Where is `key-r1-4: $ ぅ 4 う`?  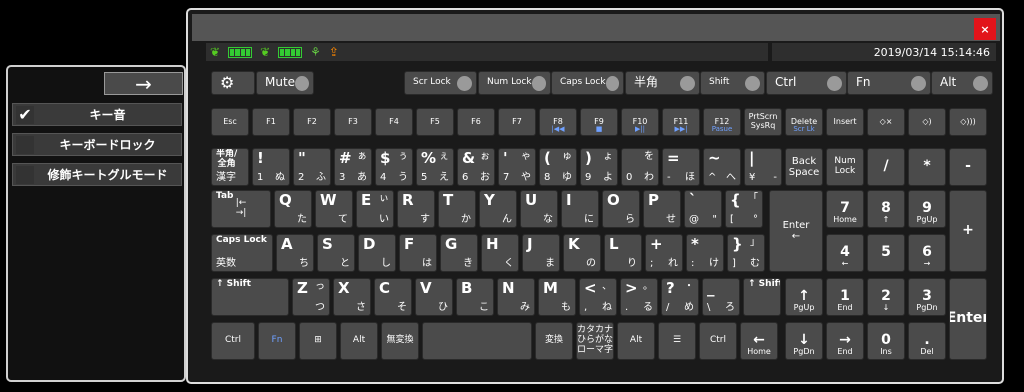 key-r1-4: $ ぅ 4 う is located at coordinates (394, 167).